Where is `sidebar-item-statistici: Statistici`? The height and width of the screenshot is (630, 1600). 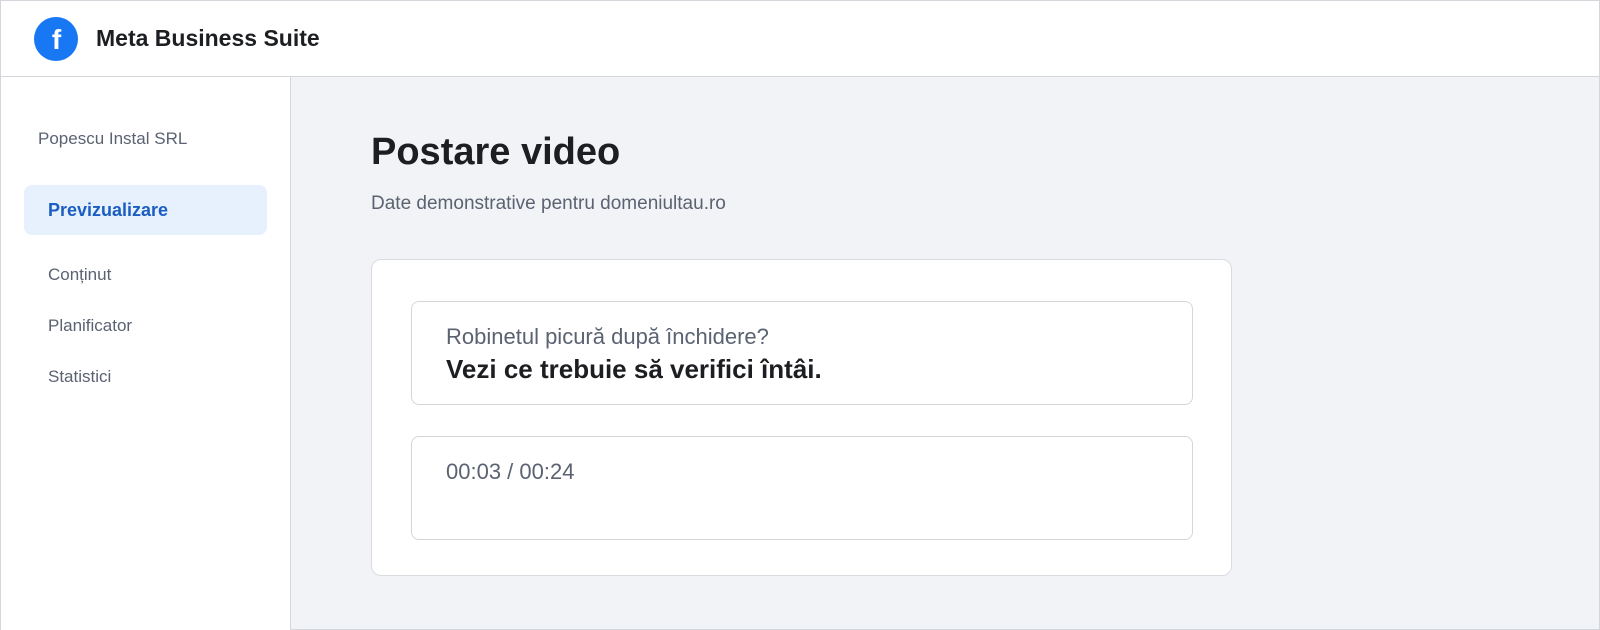 sidebar-item-statistici: Statistici is located at coordinates (79, 377).